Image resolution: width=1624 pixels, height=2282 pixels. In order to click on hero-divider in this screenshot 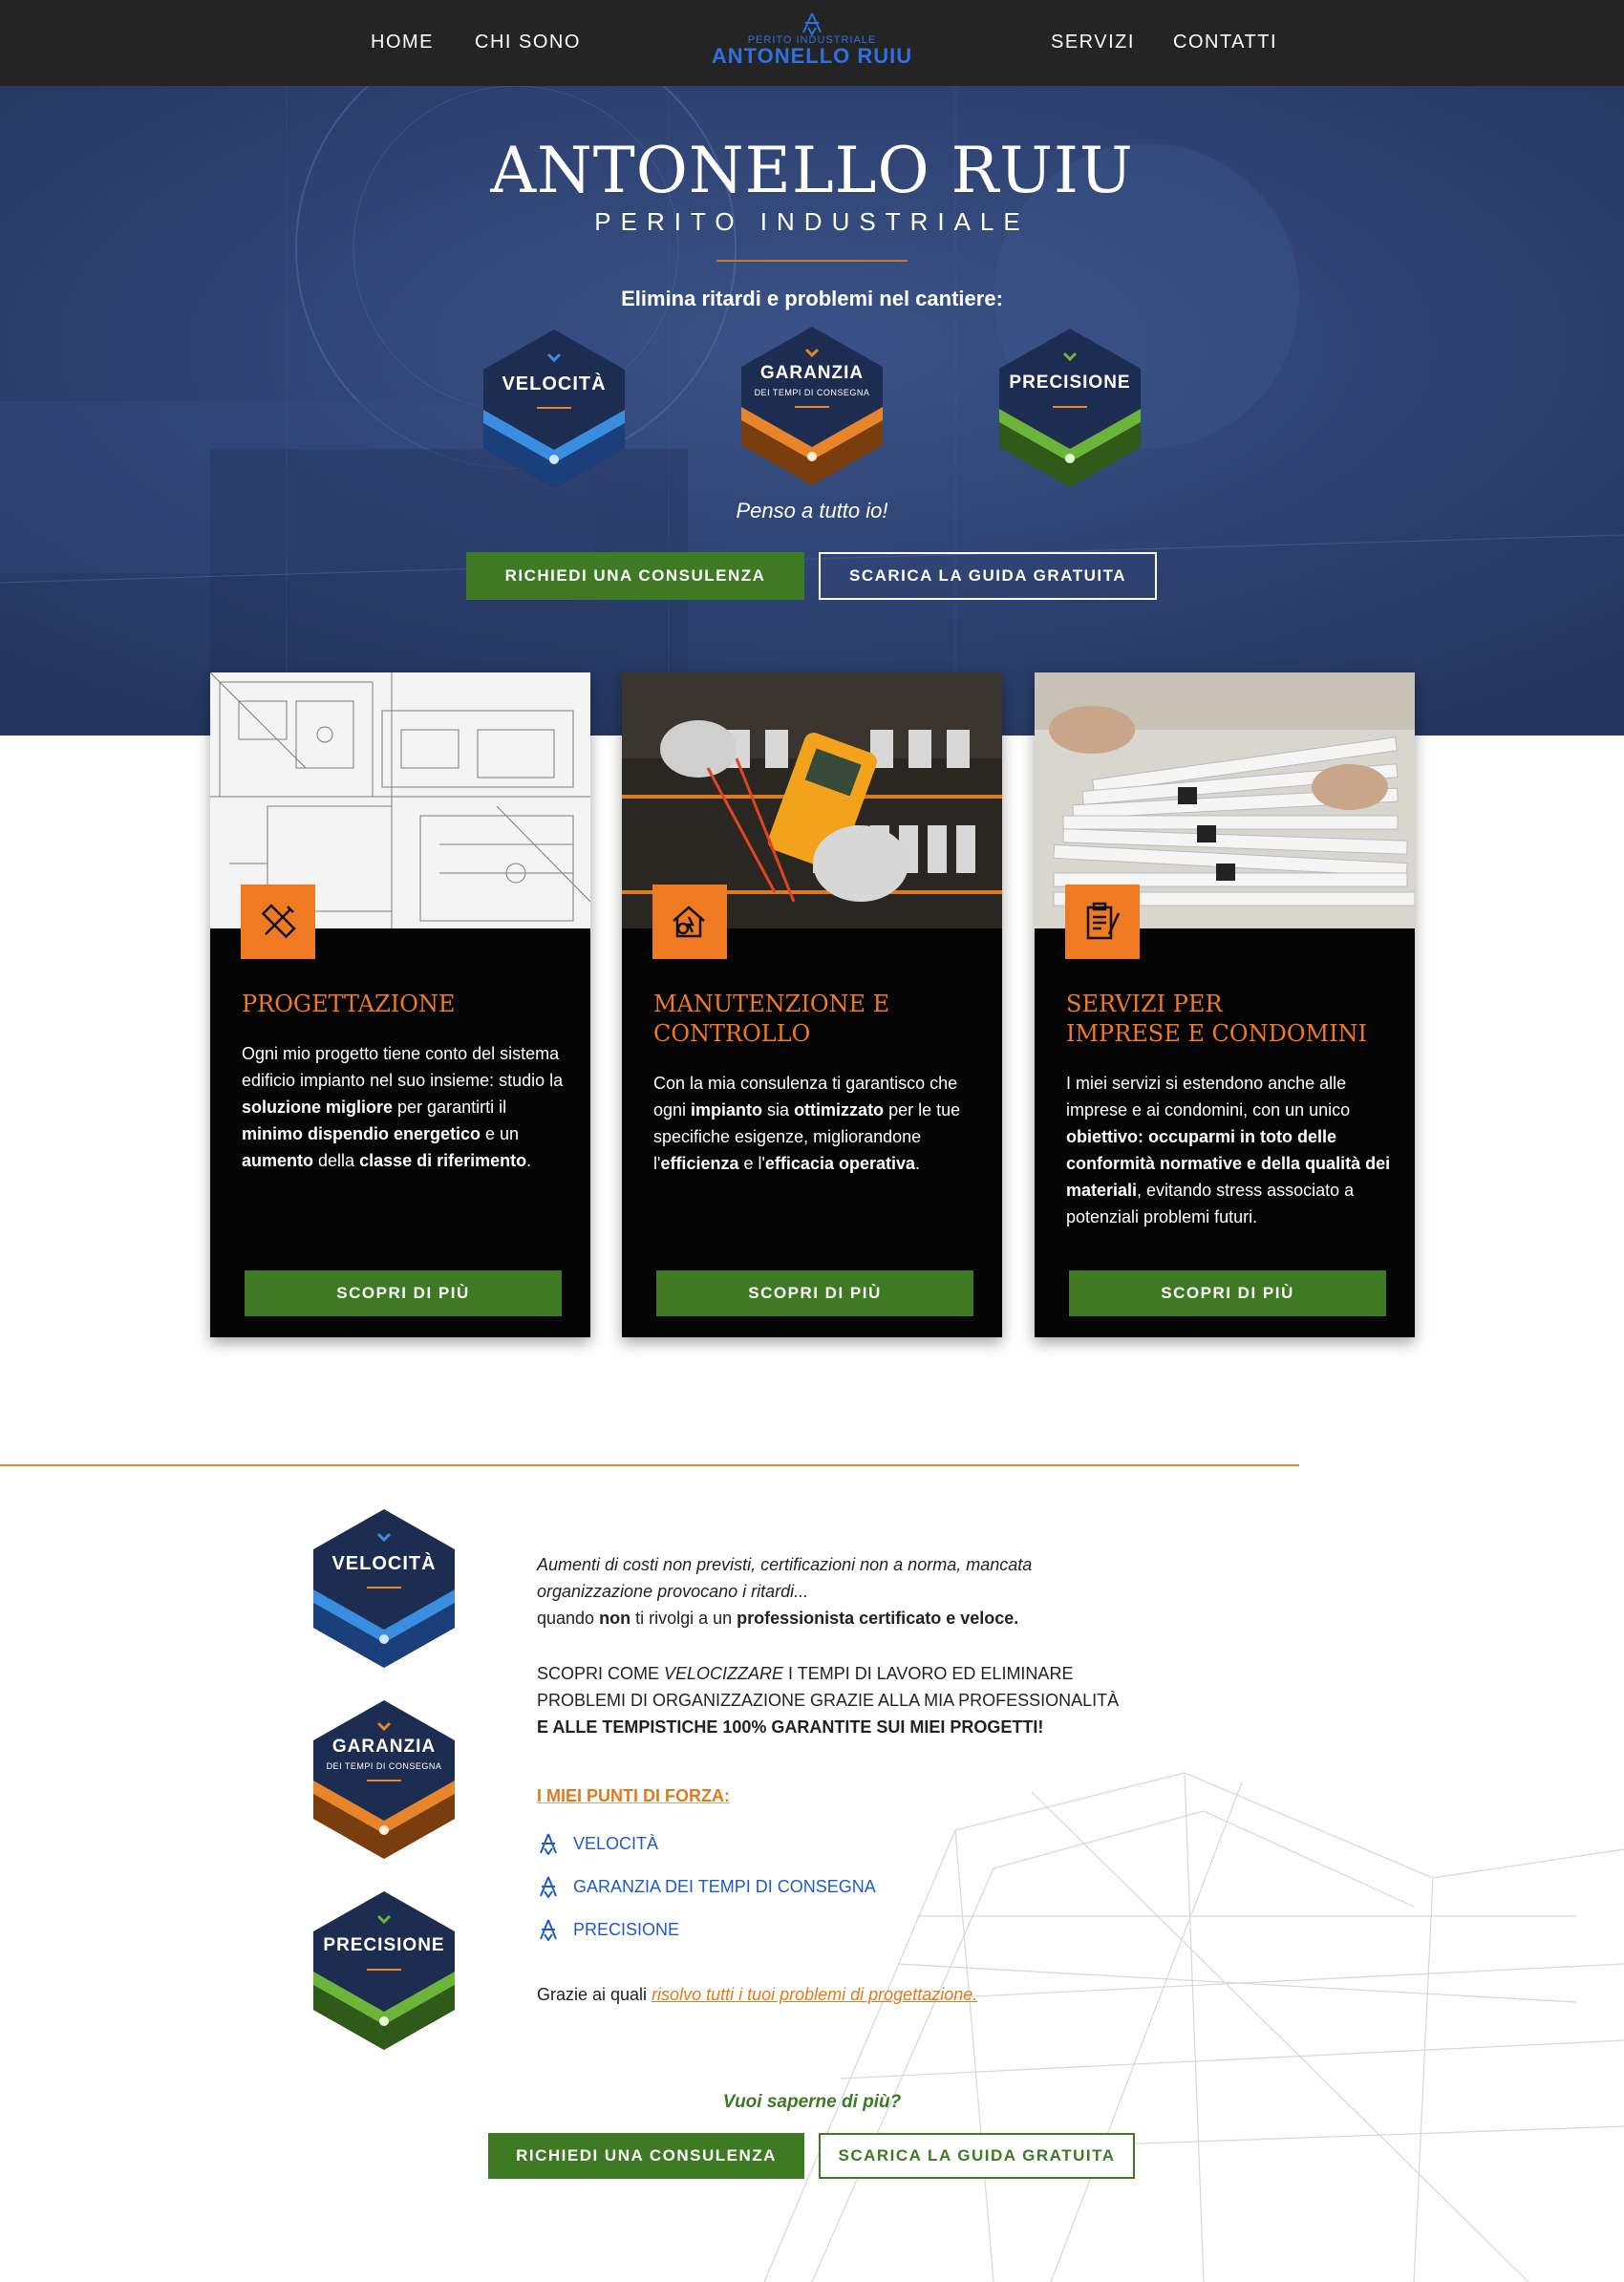, I will do `click(812, 261)`.